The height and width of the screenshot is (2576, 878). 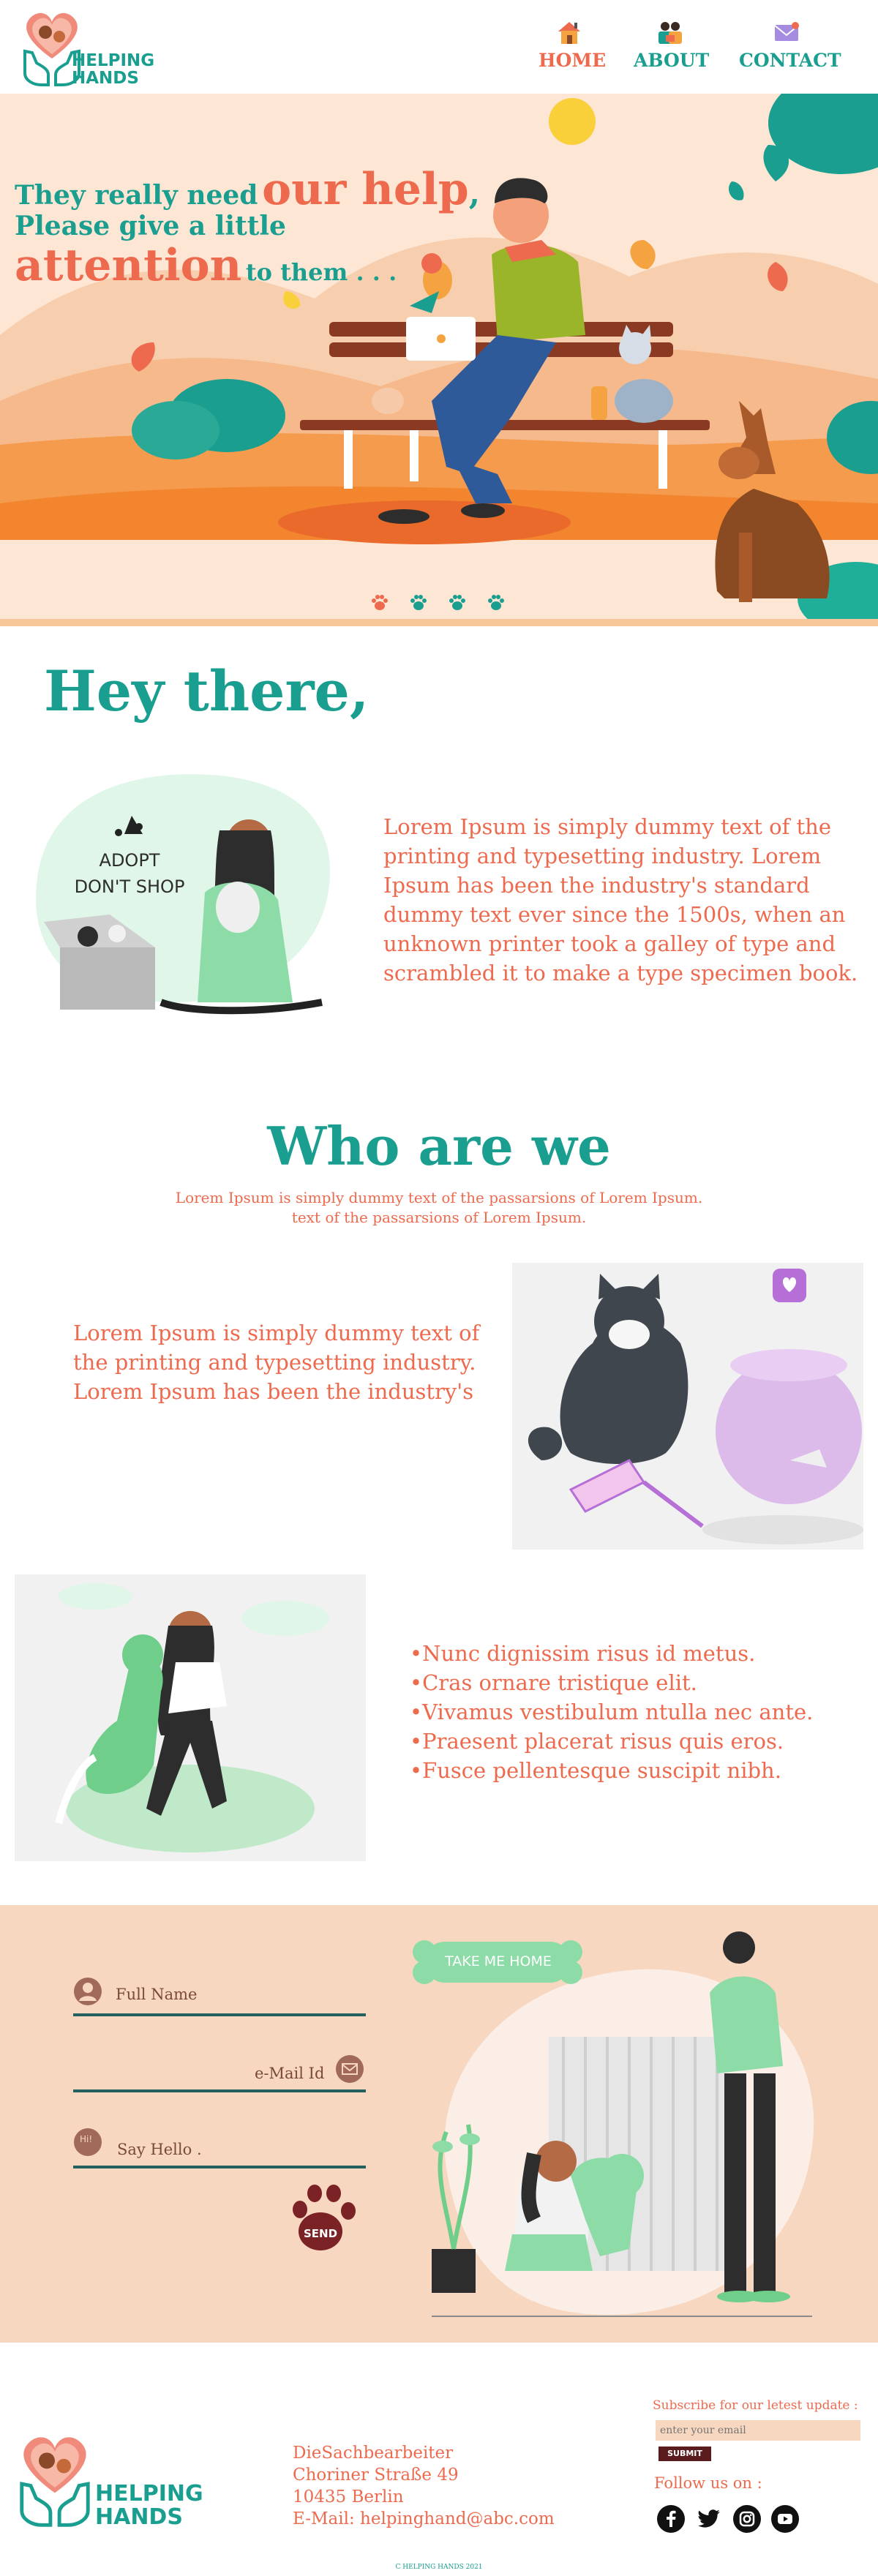 What do you see at coordinates (219, 2090) in the screenshot?
I see `email-underline` at bounding box center [219, 2090].